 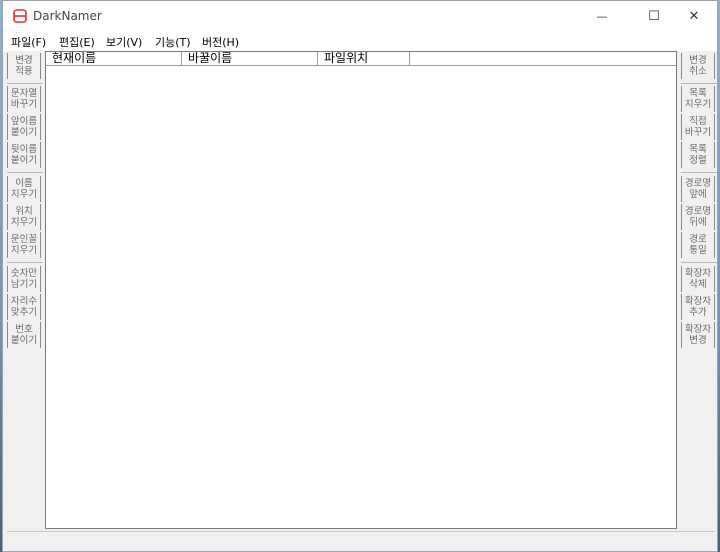 What do you see at coordinates (20, 16) in the screenshot?
I see `app-icon` at bounding box center [20, 16].